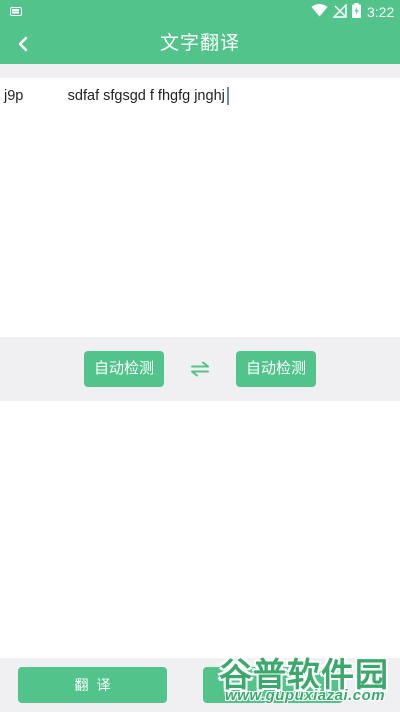 This screenshot has width=400, height=712. I want to click on signal-icon, so click(340, 11).